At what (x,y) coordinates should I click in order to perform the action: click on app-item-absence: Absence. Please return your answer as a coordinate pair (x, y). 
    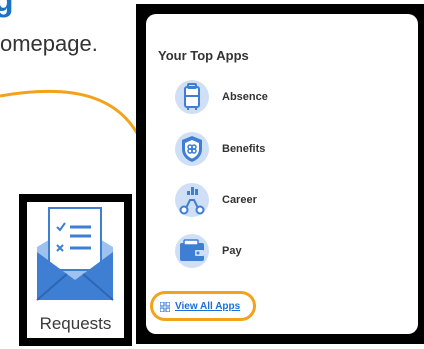
    Looking at the image, I should click on (284, 97).